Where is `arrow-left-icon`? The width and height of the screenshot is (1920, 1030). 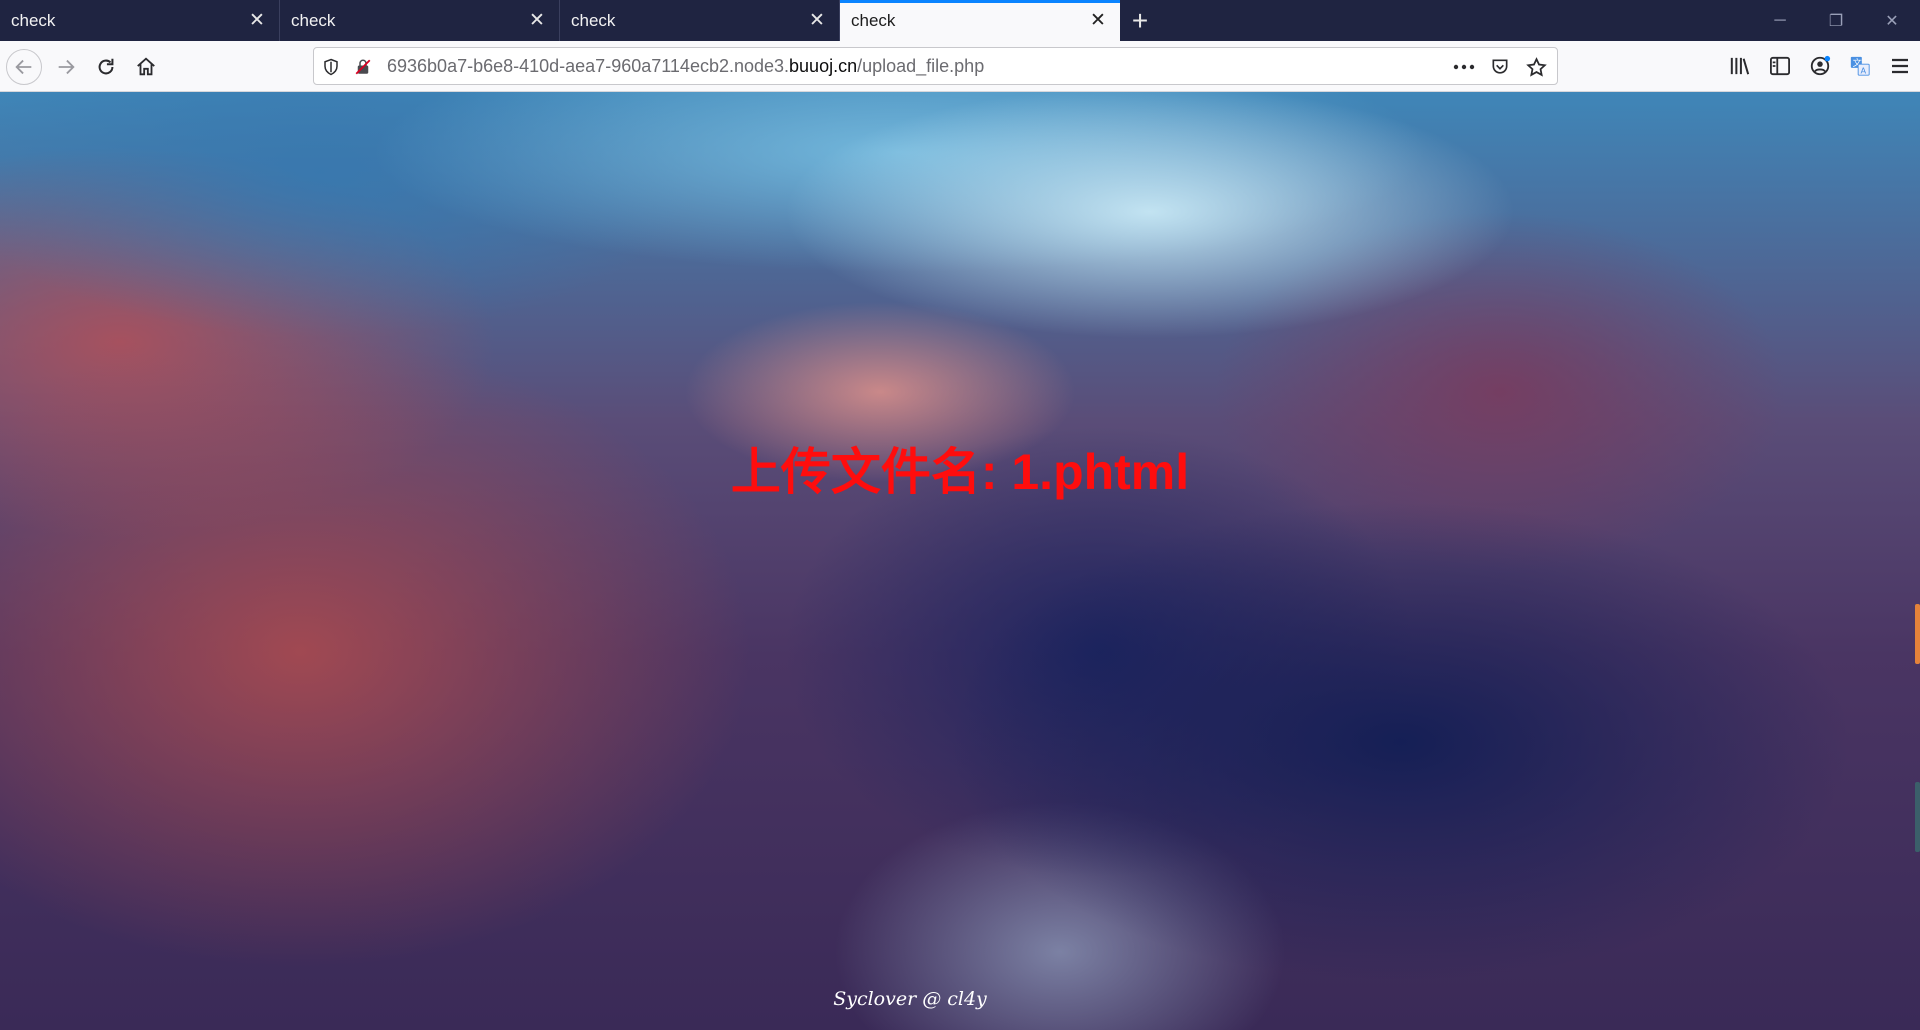
arrow-left-icon is located at coordinates (23, 67).